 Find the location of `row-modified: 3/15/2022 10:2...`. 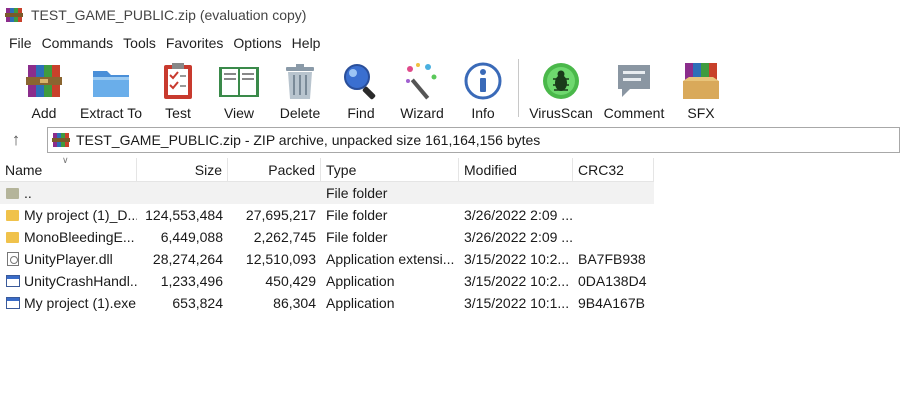

row-modified: 3/15/2022 10:2... is located at coordinates (517, 281).